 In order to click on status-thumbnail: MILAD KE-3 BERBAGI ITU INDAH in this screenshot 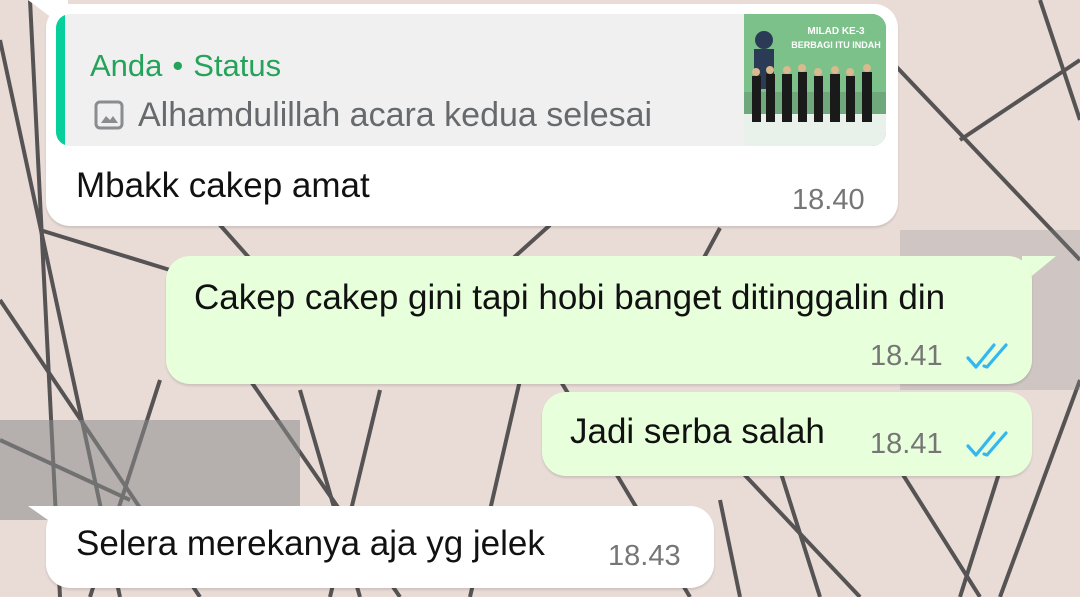, I will do `click(815, 80)`.